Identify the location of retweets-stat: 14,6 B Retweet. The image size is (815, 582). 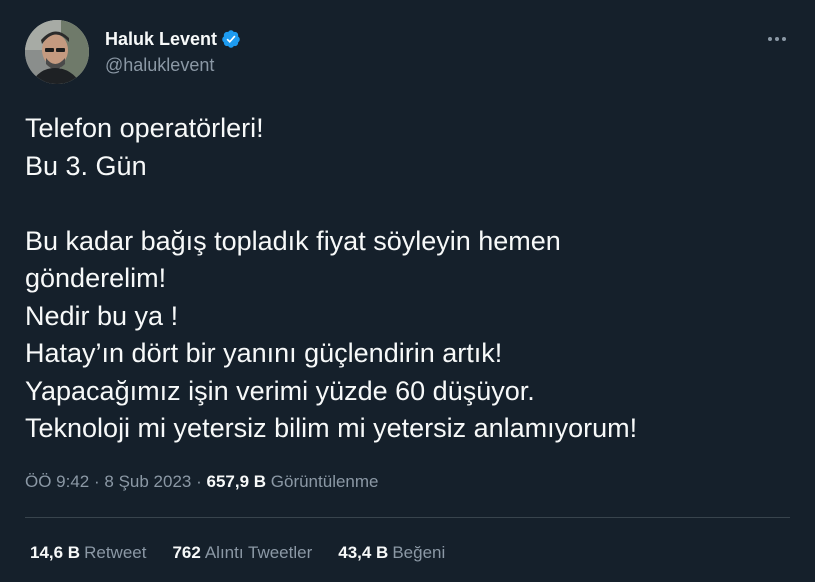
(88, 553).